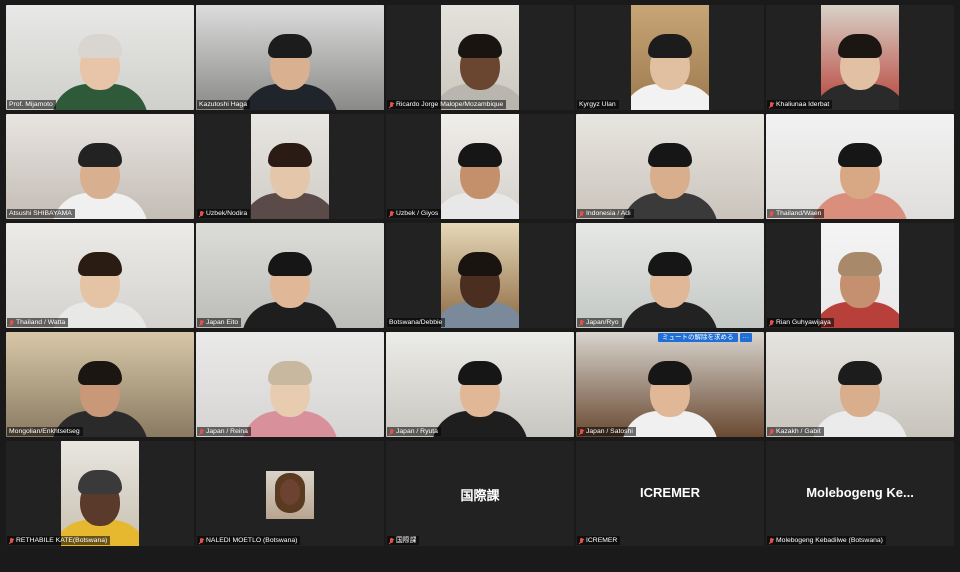 This screenshot has width=960, height=572. What do you see at coordinates (800, 104) in the screenshot?
I see `participant-name-label: Khaliunaa Iderbat` at bounding box center [800, 104].